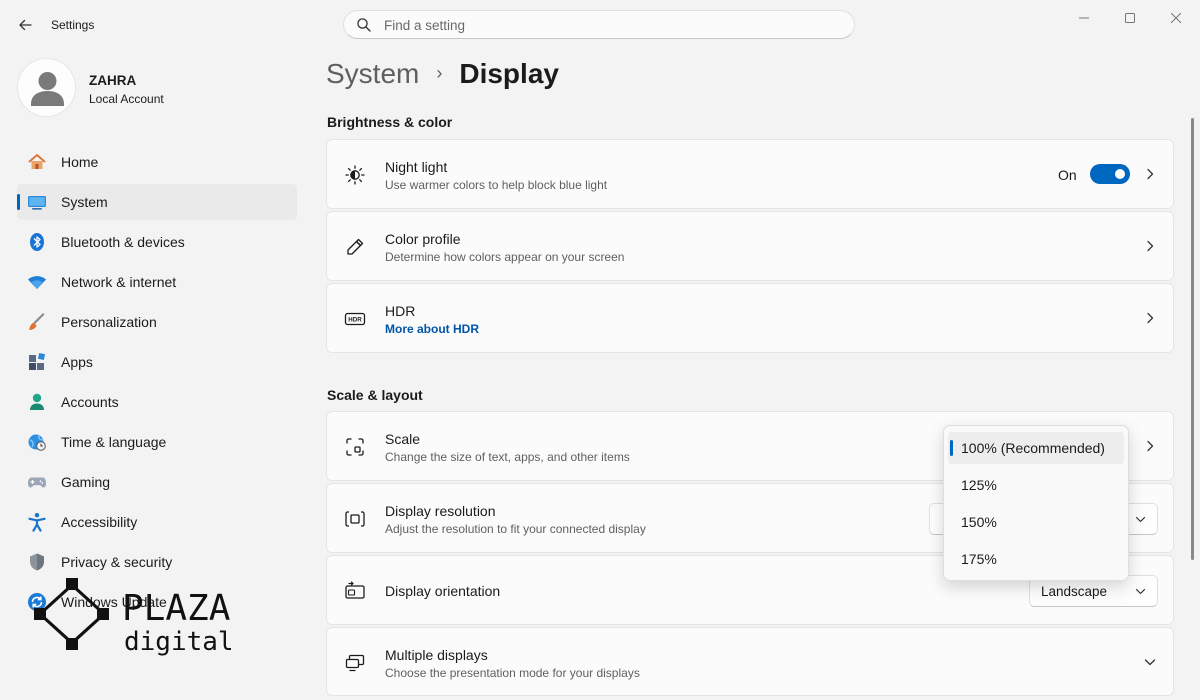  What do you see at coordinates (604, 25) in the screenshot?
I see `search-input` at bounding box center [604, 25].